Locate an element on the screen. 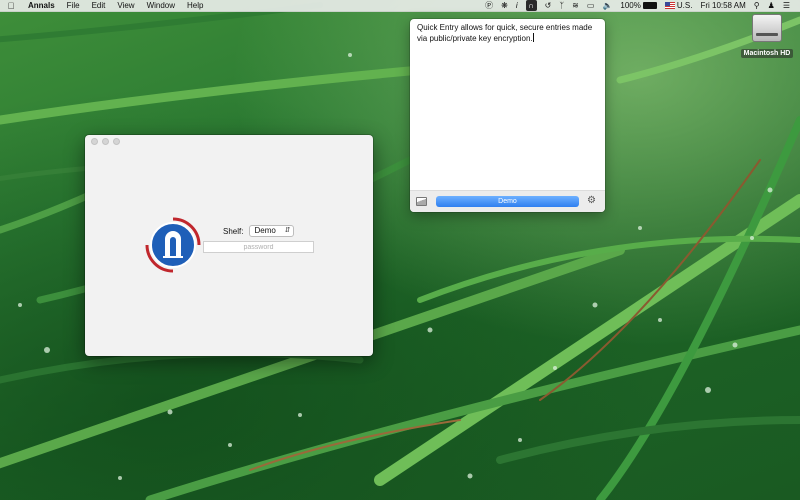 The image size is (800, 500). annals-lock-icon: ∩ is located at coordinates (531, 5).